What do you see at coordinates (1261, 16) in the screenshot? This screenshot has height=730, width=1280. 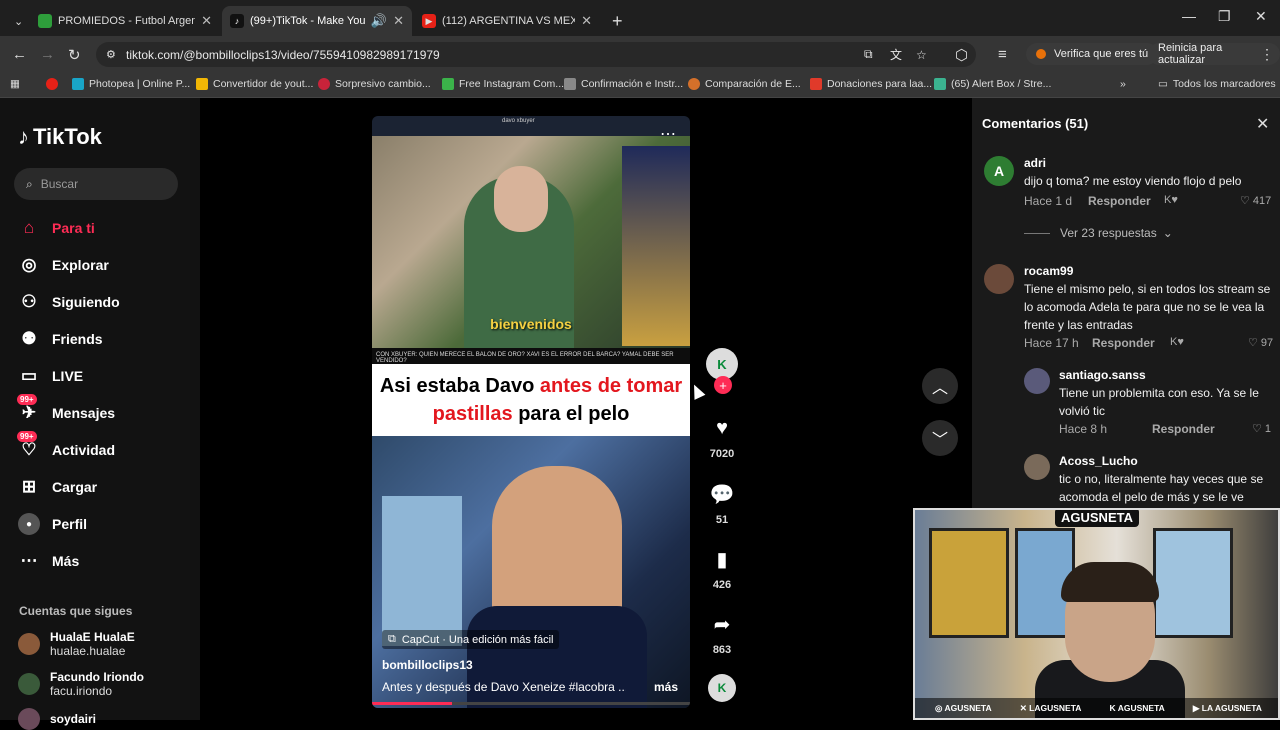 I see `close-window-icon: ✕` at bounding box center [1261, 16].